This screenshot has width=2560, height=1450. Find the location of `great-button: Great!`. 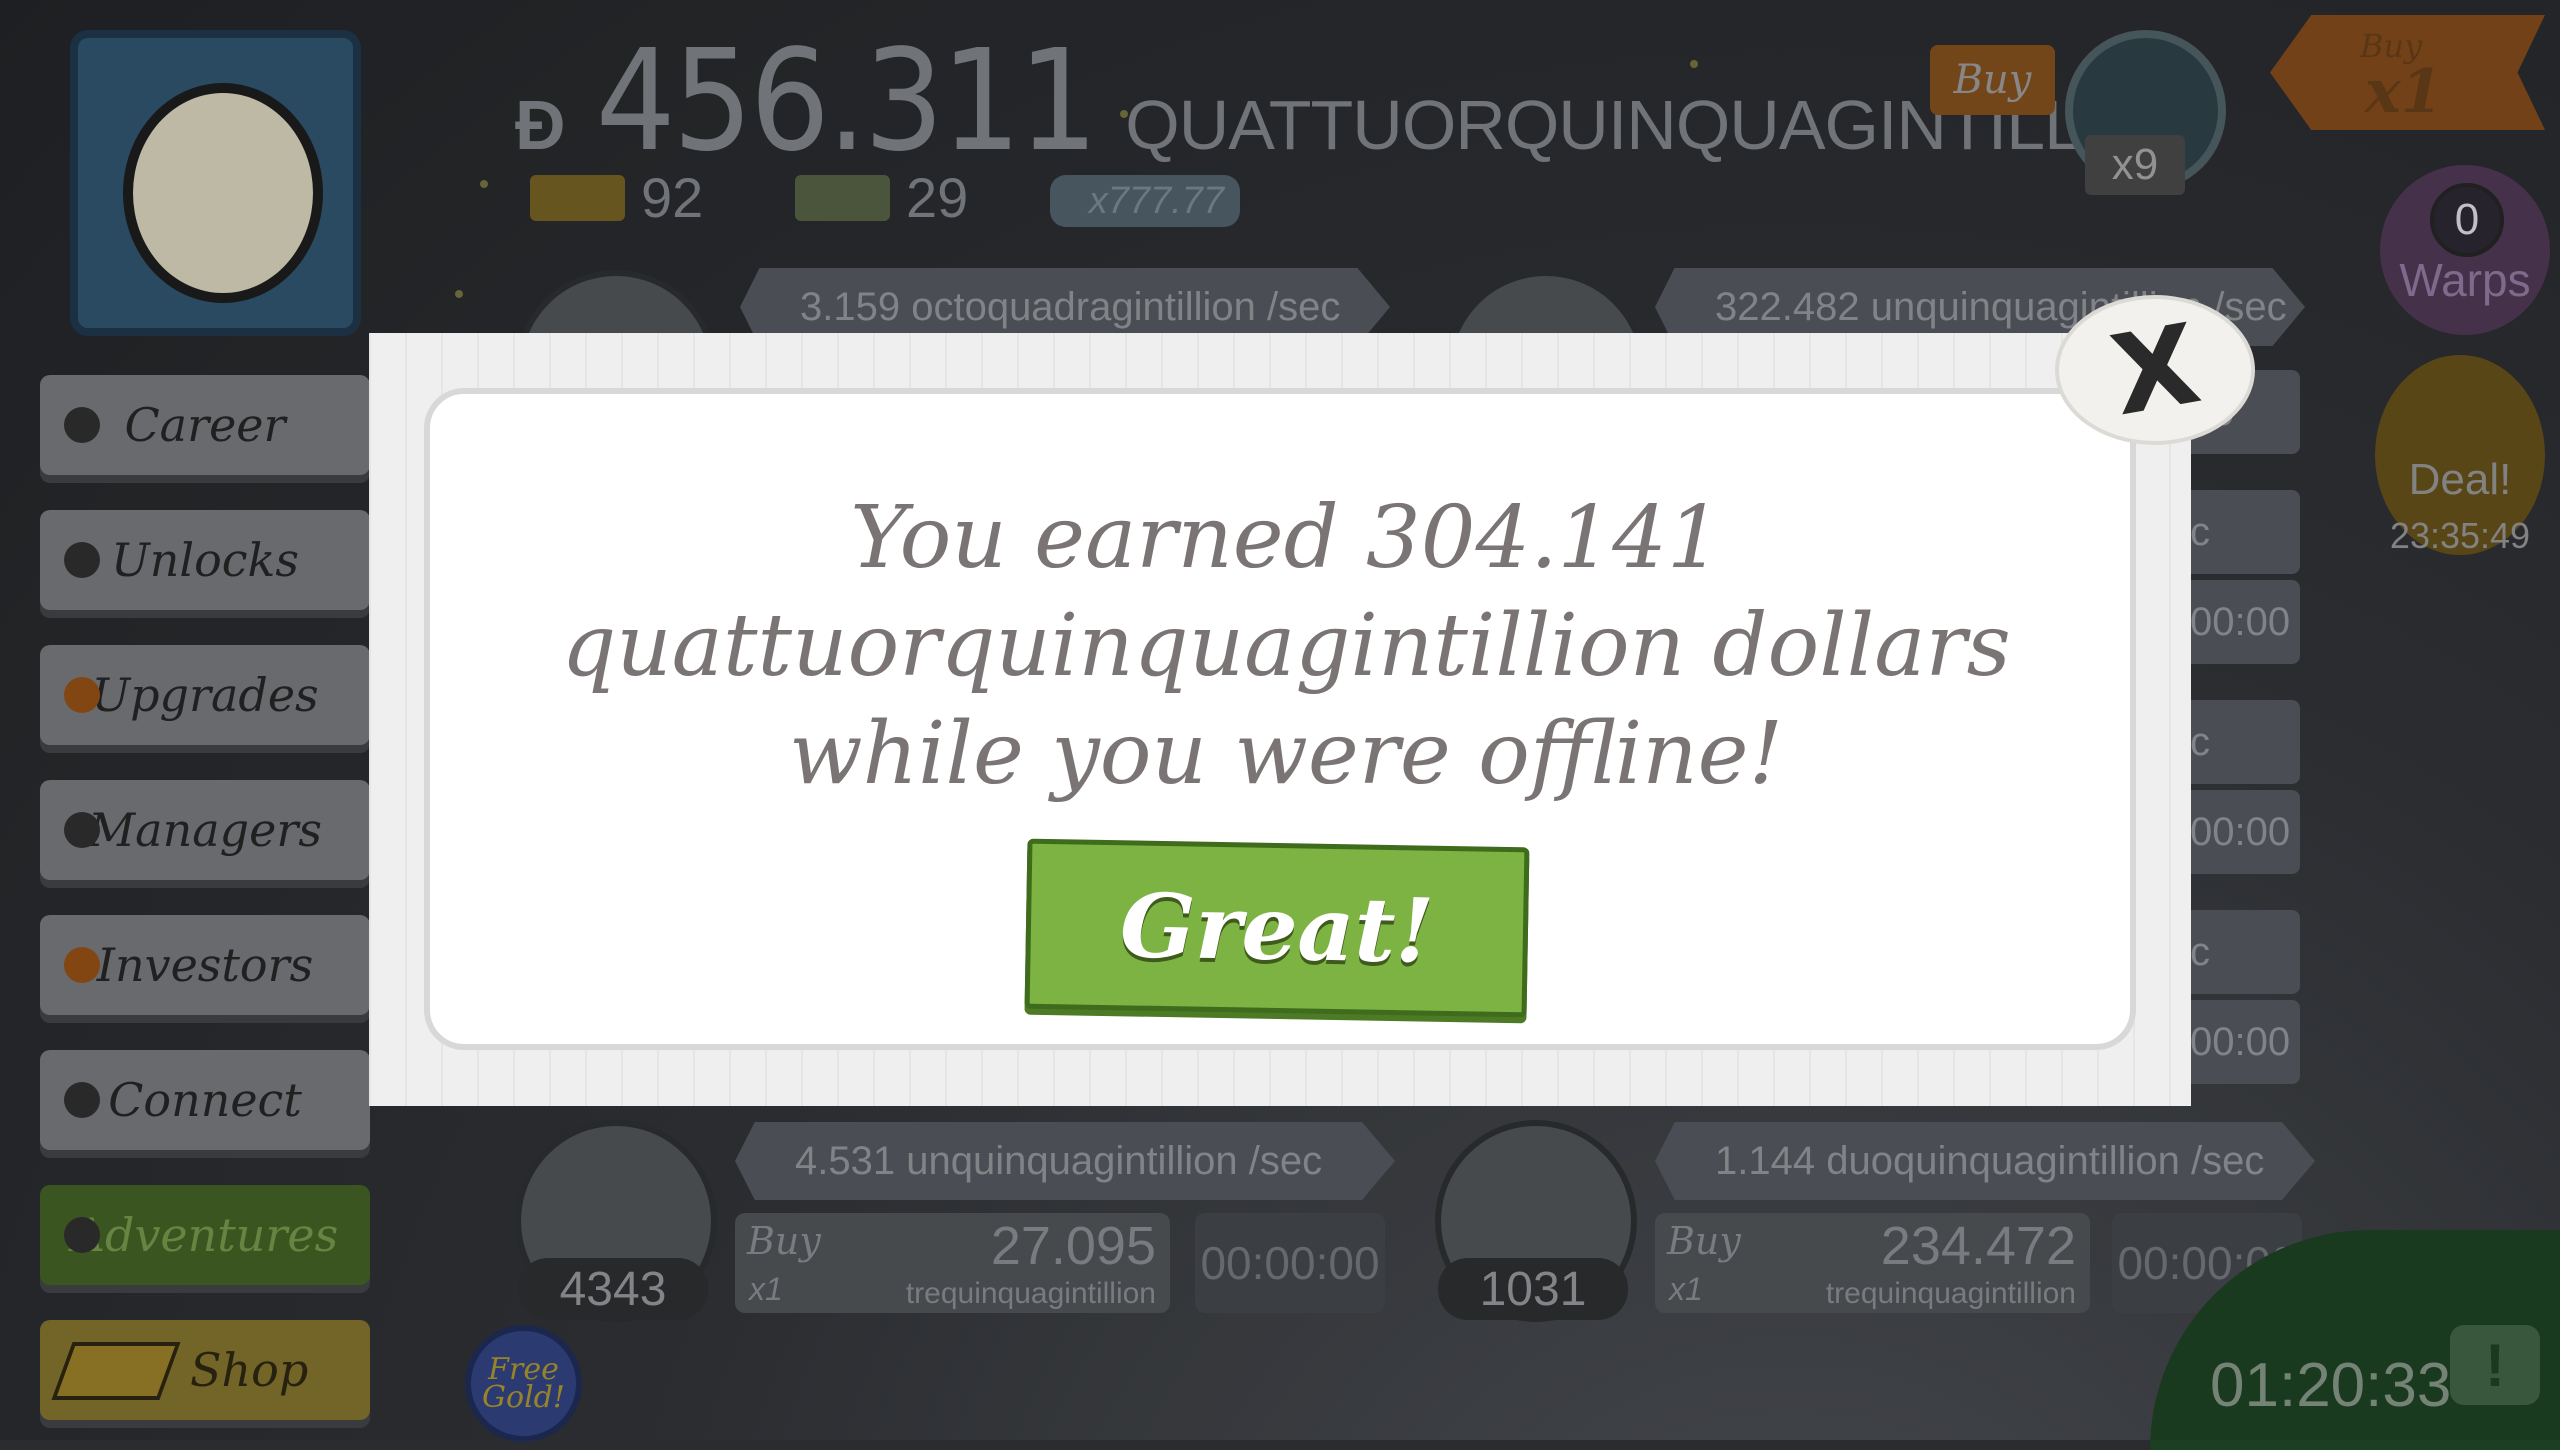

great-button: Great! is located at coordinates (1277, 928).